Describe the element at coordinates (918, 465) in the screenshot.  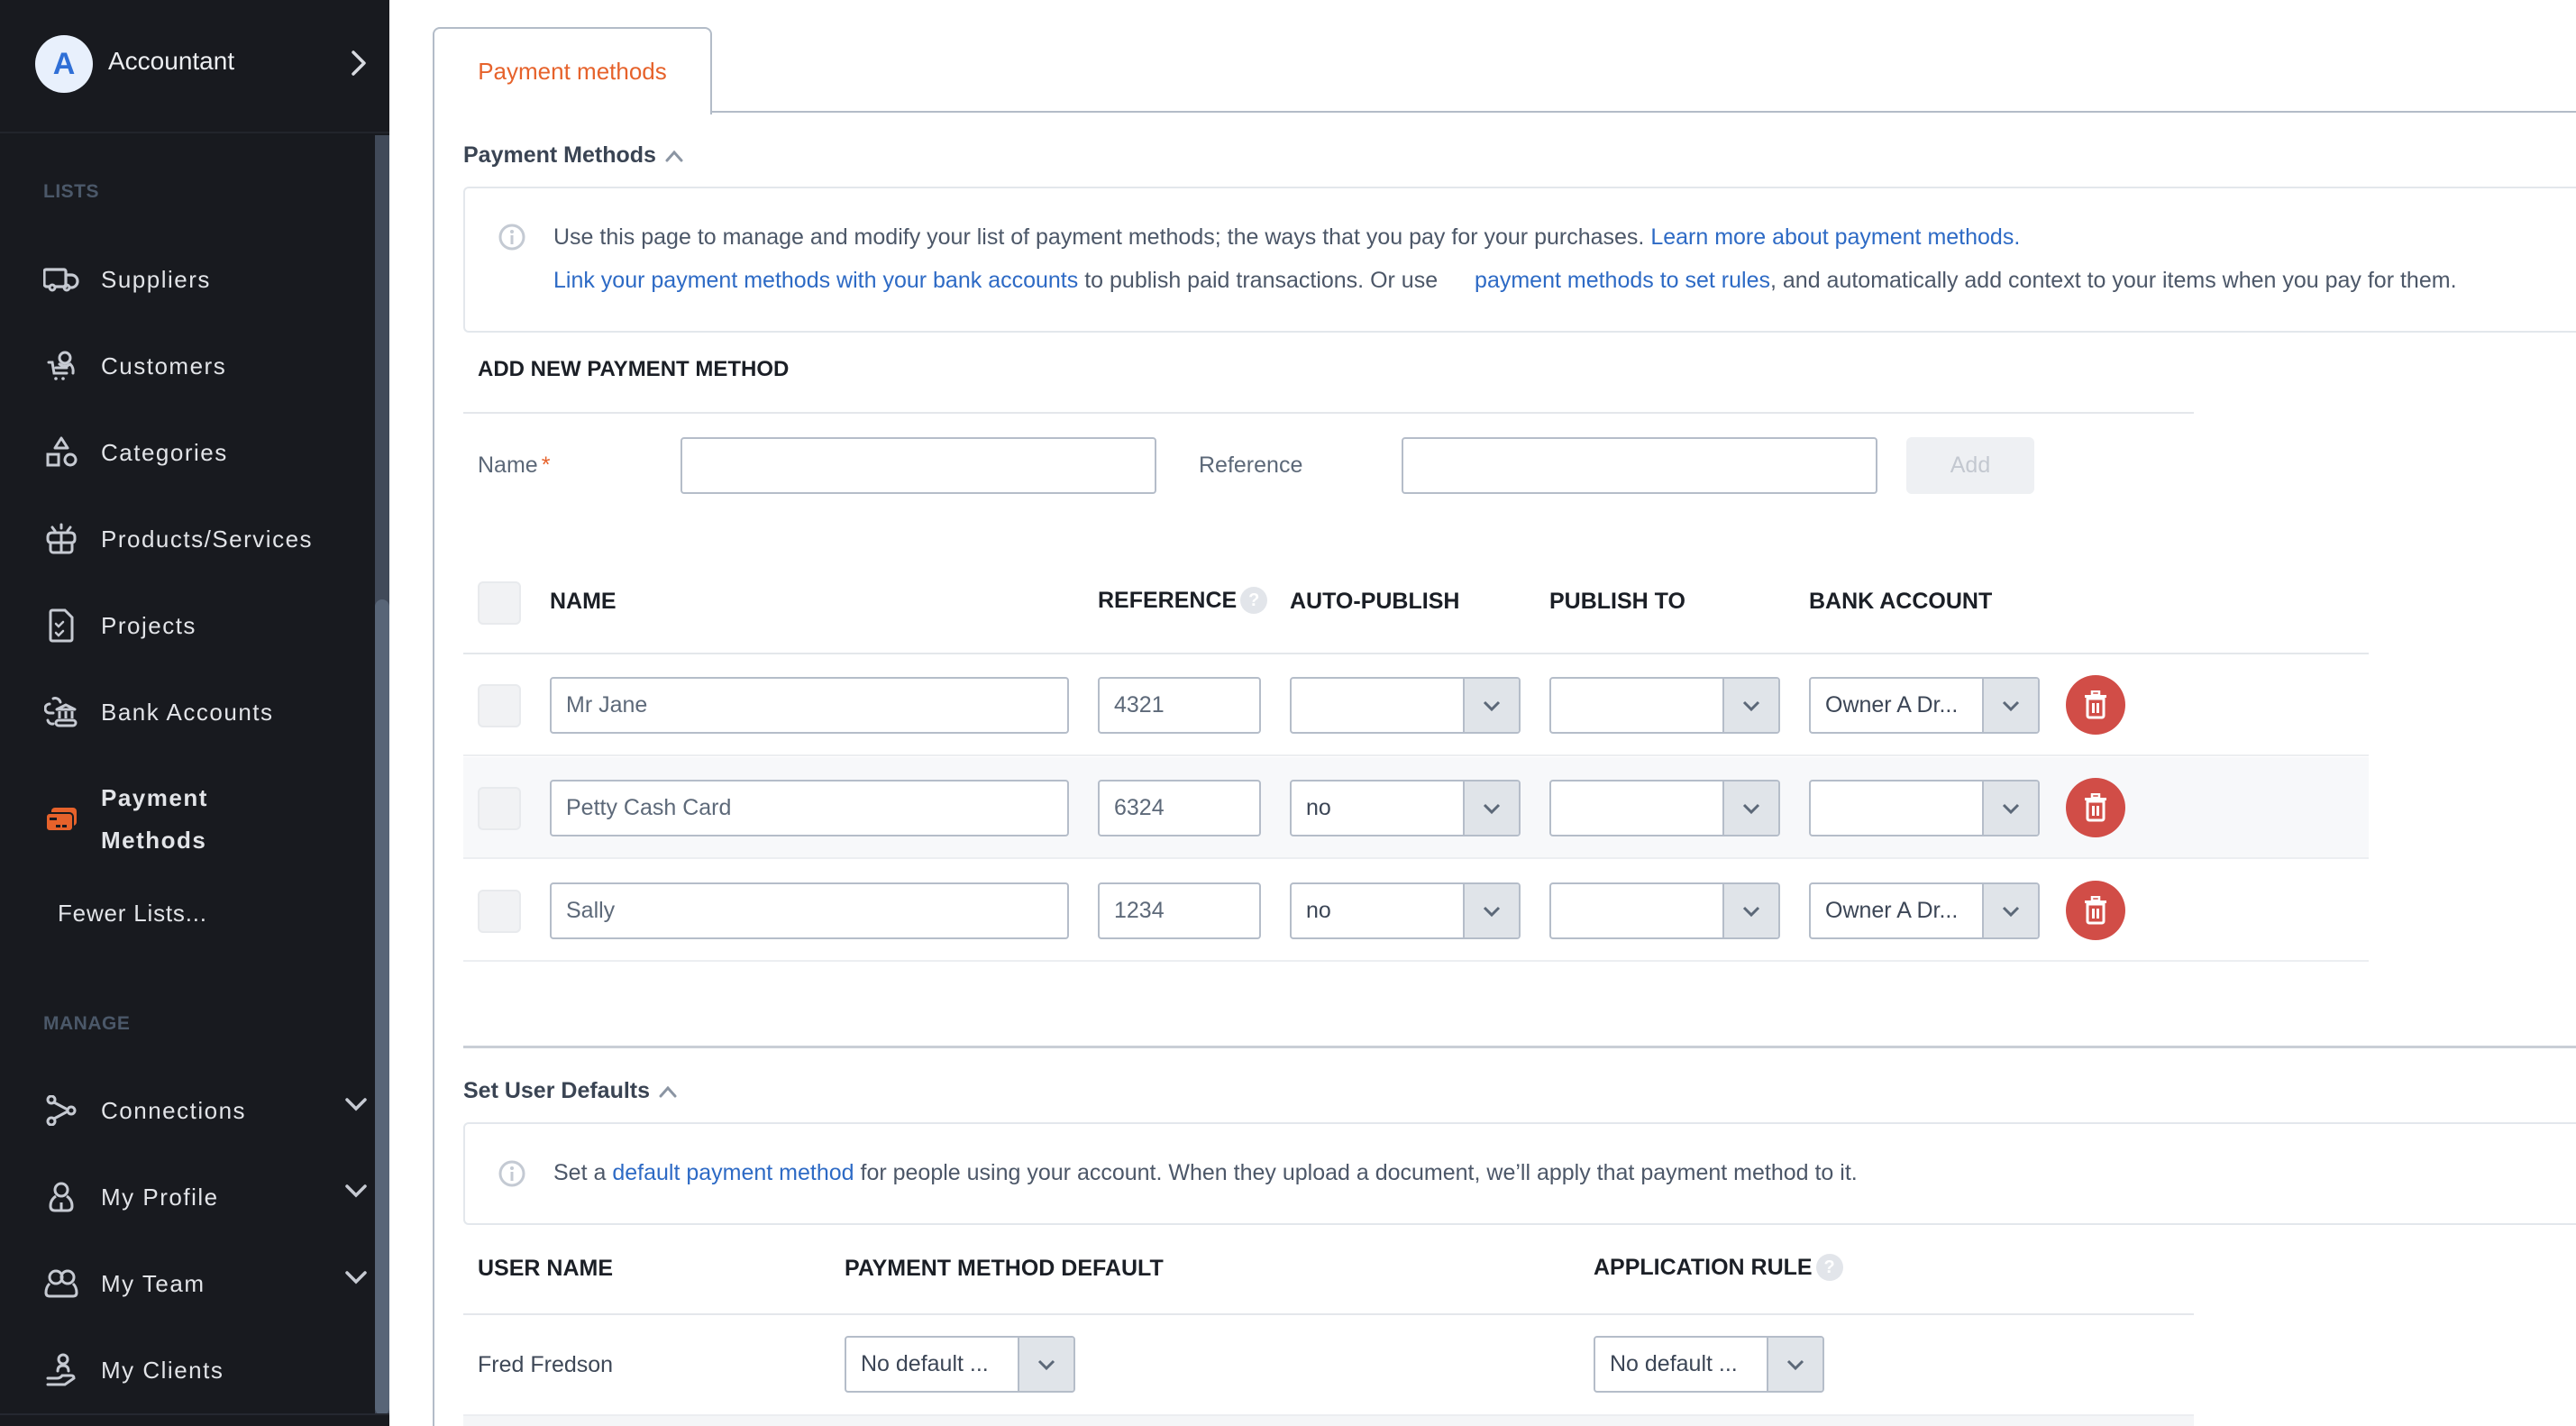
I see `new-name-input` at that location.